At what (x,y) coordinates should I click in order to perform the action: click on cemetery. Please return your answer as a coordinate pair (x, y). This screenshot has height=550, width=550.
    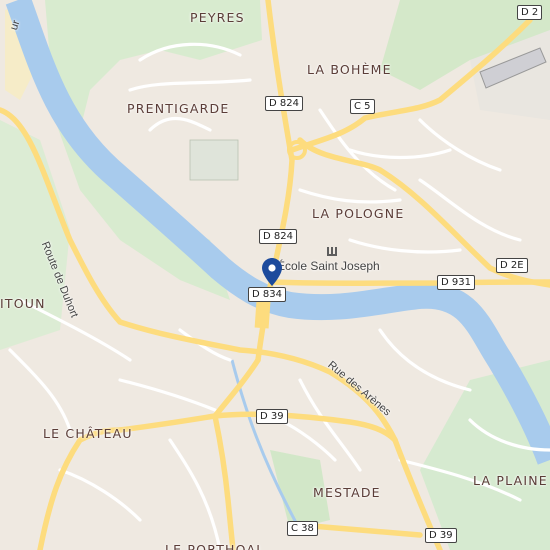
    Looking at the image, I should click on (214, 160).